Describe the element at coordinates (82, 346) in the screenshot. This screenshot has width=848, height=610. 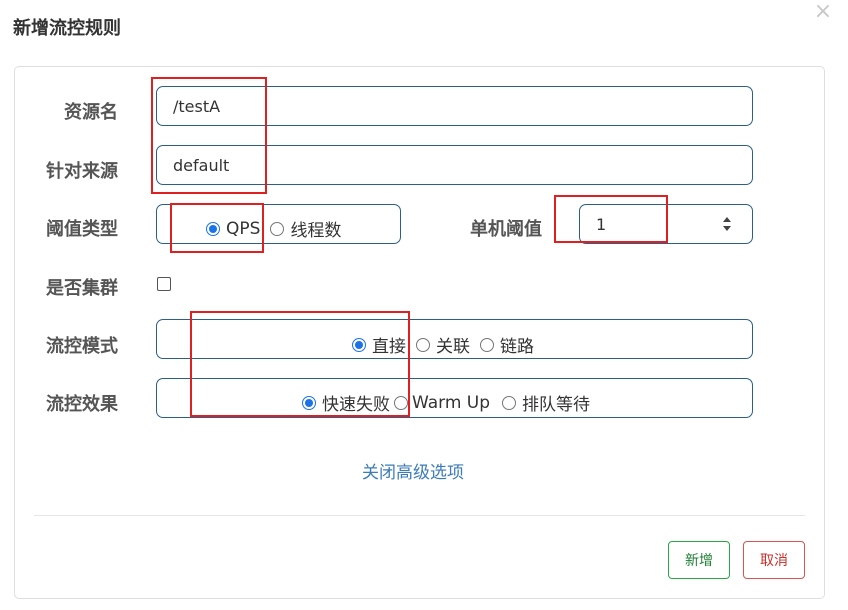
I see `flow-mode-label: 流控模式` at that location.